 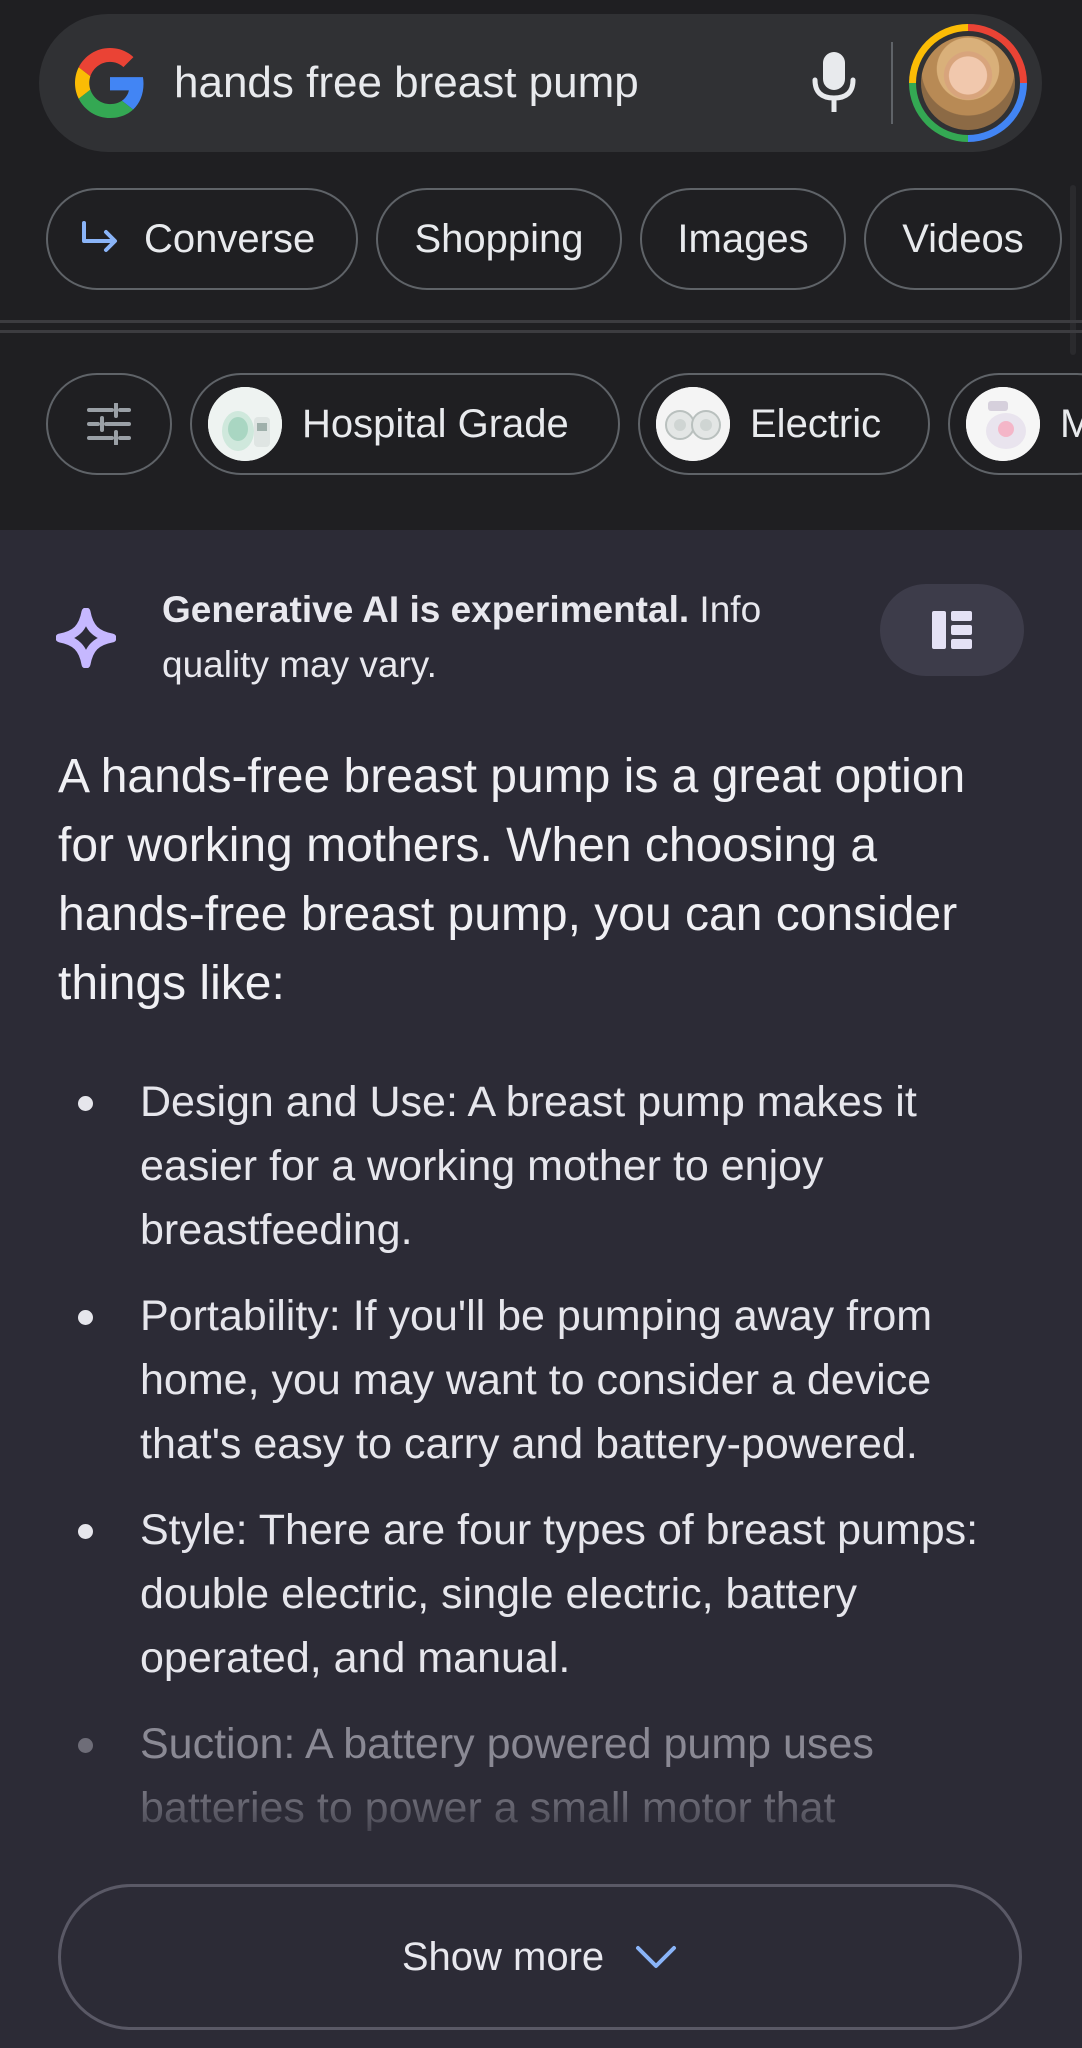 I want to click on tab-converse: Converse, so click(x=202, y=239).